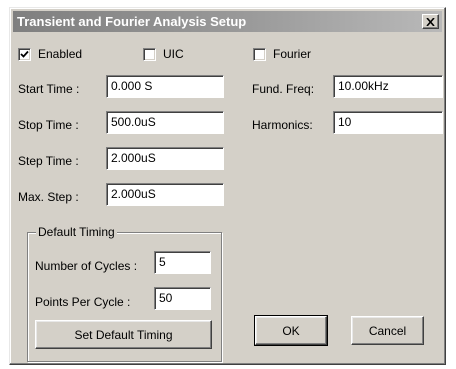 This screenshot has width=456, height=369. Describe the element at coordinates (259, 54) in the screenshot. I see `fourier-checkbox` at that location.